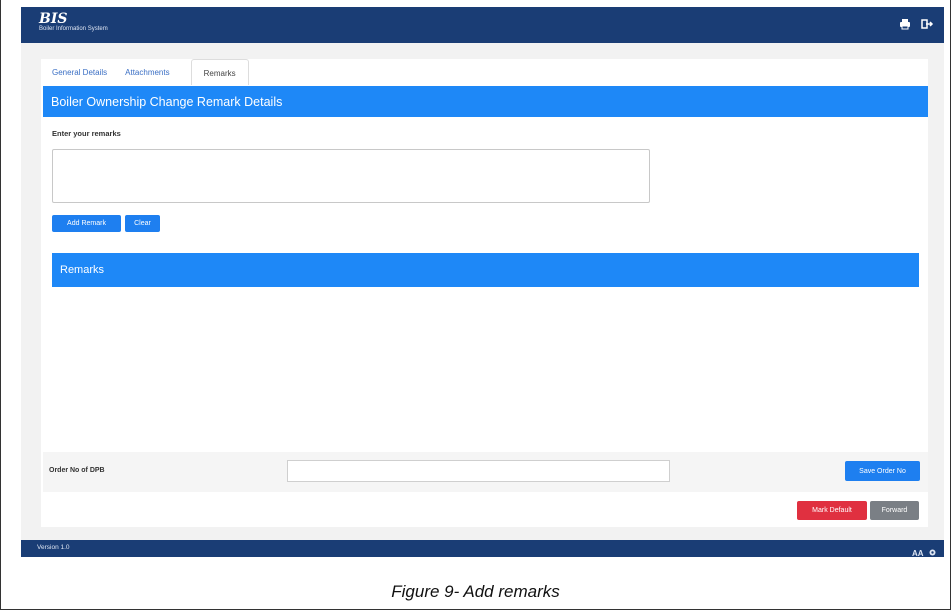 The image size is (951, 610). I want to click on logo-subtitle: Boiler Information System, so click(73, 29).